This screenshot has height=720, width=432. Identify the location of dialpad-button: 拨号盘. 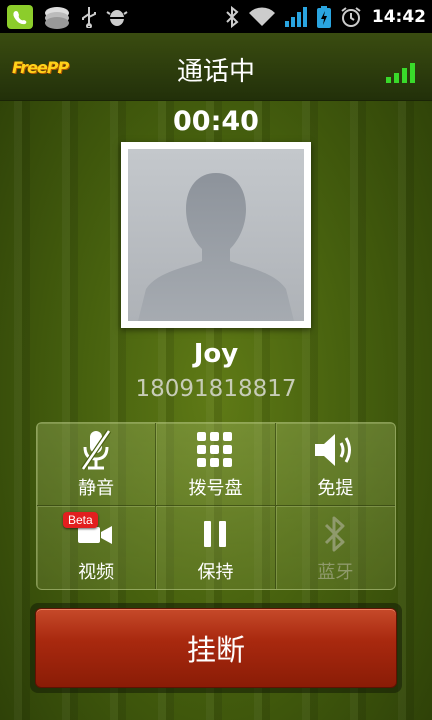
(216, 464).